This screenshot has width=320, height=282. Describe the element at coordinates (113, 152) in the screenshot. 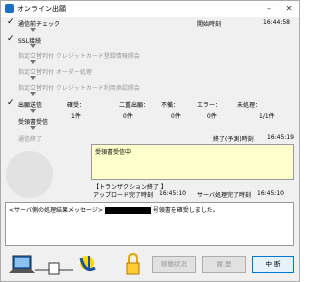

I see `status-text: 受領書受信中` at that location.